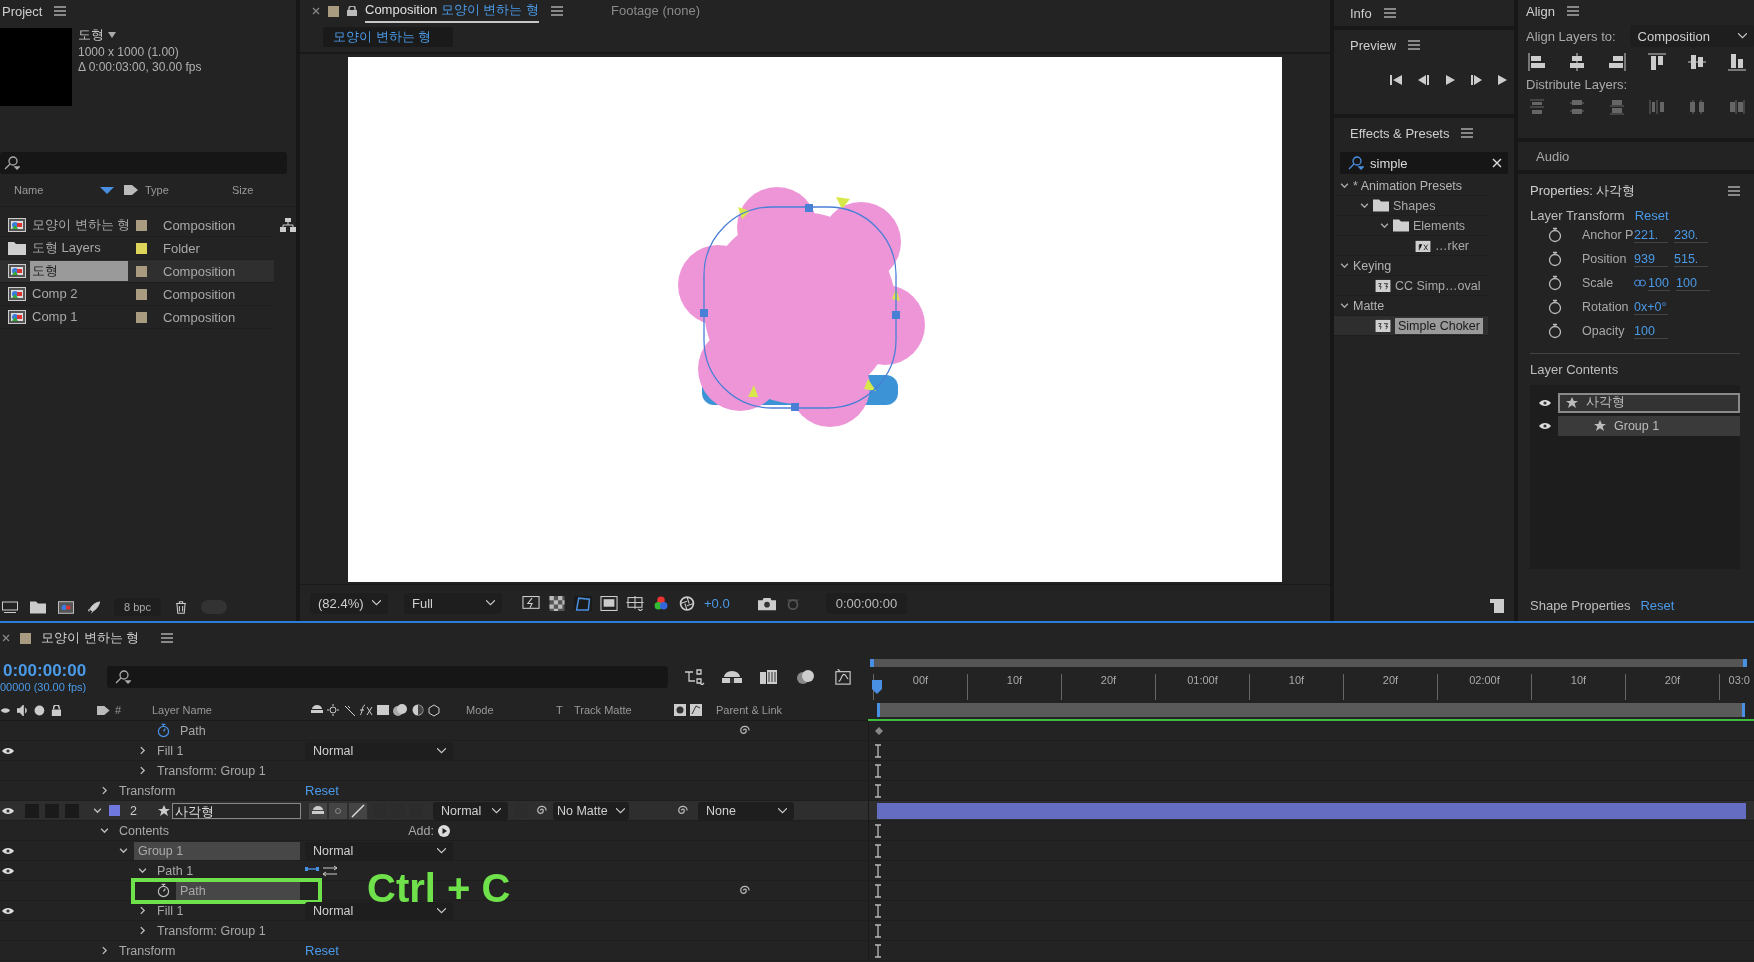 This screenshot has height=962, width=1754. Describe the element at coordinates (375, 710) in the screenshot. I see `layer-switches-icon` at that location.